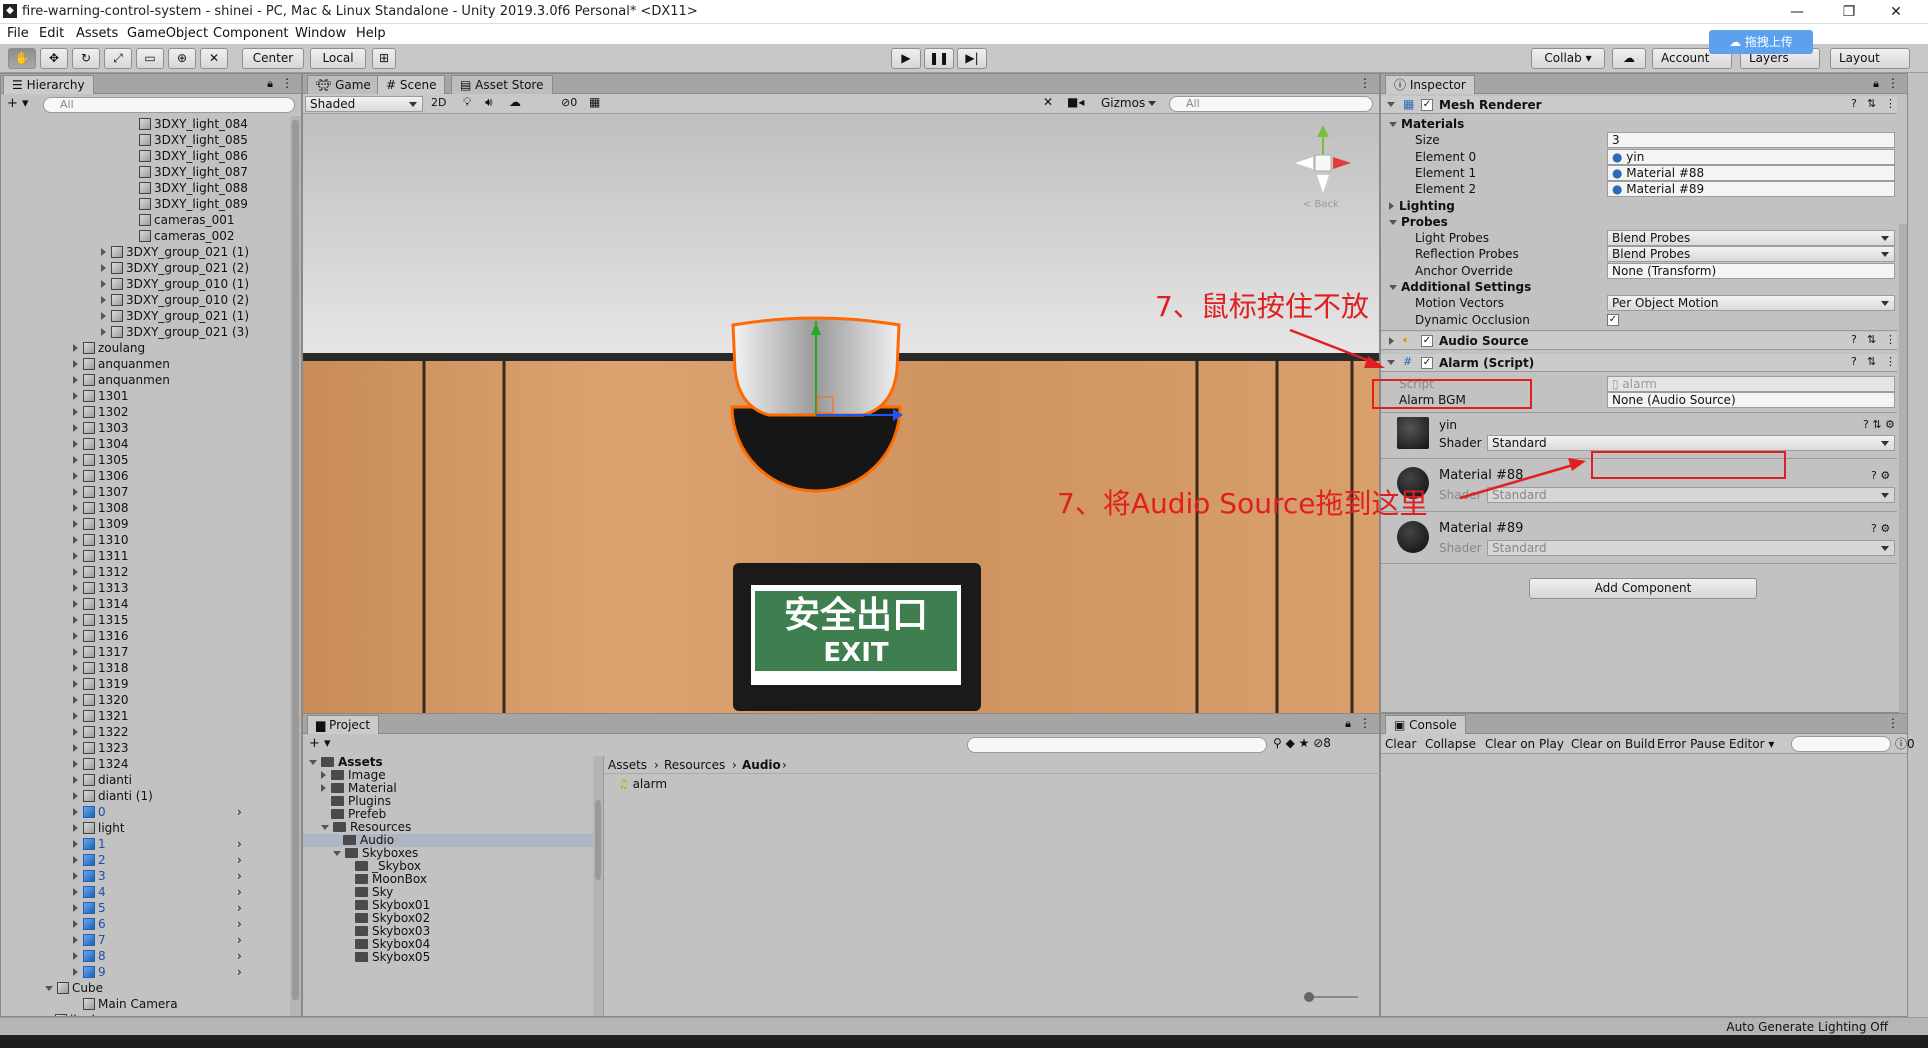 The width and height of the screenshot is (1928, 1048). I want to click on minimize-button: —, so click(1797, 12).